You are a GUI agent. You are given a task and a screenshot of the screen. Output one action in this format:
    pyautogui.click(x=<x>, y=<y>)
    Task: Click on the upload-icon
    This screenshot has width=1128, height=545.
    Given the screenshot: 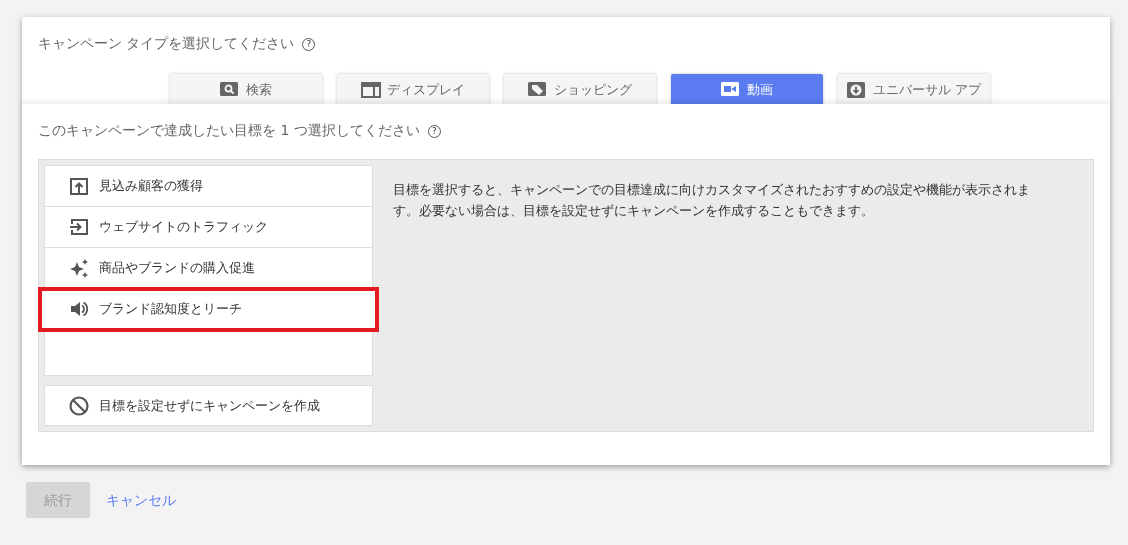 What is the action you would take?
    pyautogui.click(x=79, y=186)
    